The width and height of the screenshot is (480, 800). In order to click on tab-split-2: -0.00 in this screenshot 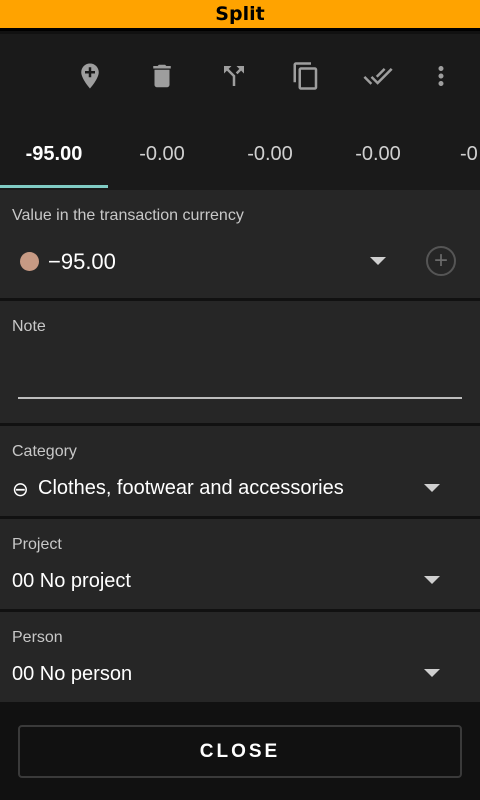, I will do `click(162, 154)`.